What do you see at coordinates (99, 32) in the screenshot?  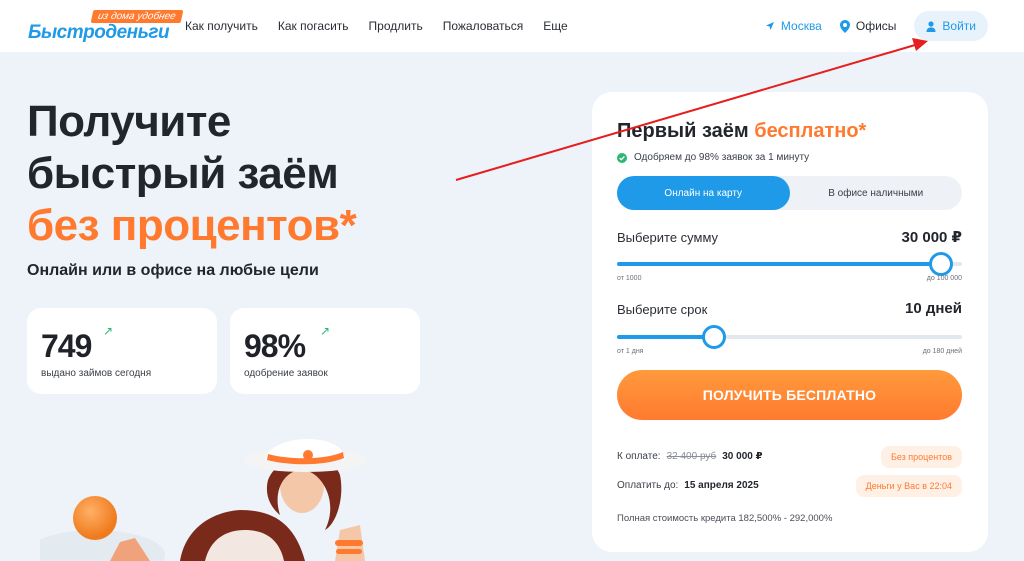 I see `logo-text: Быстроденьги` at bounding box center [99, 32].